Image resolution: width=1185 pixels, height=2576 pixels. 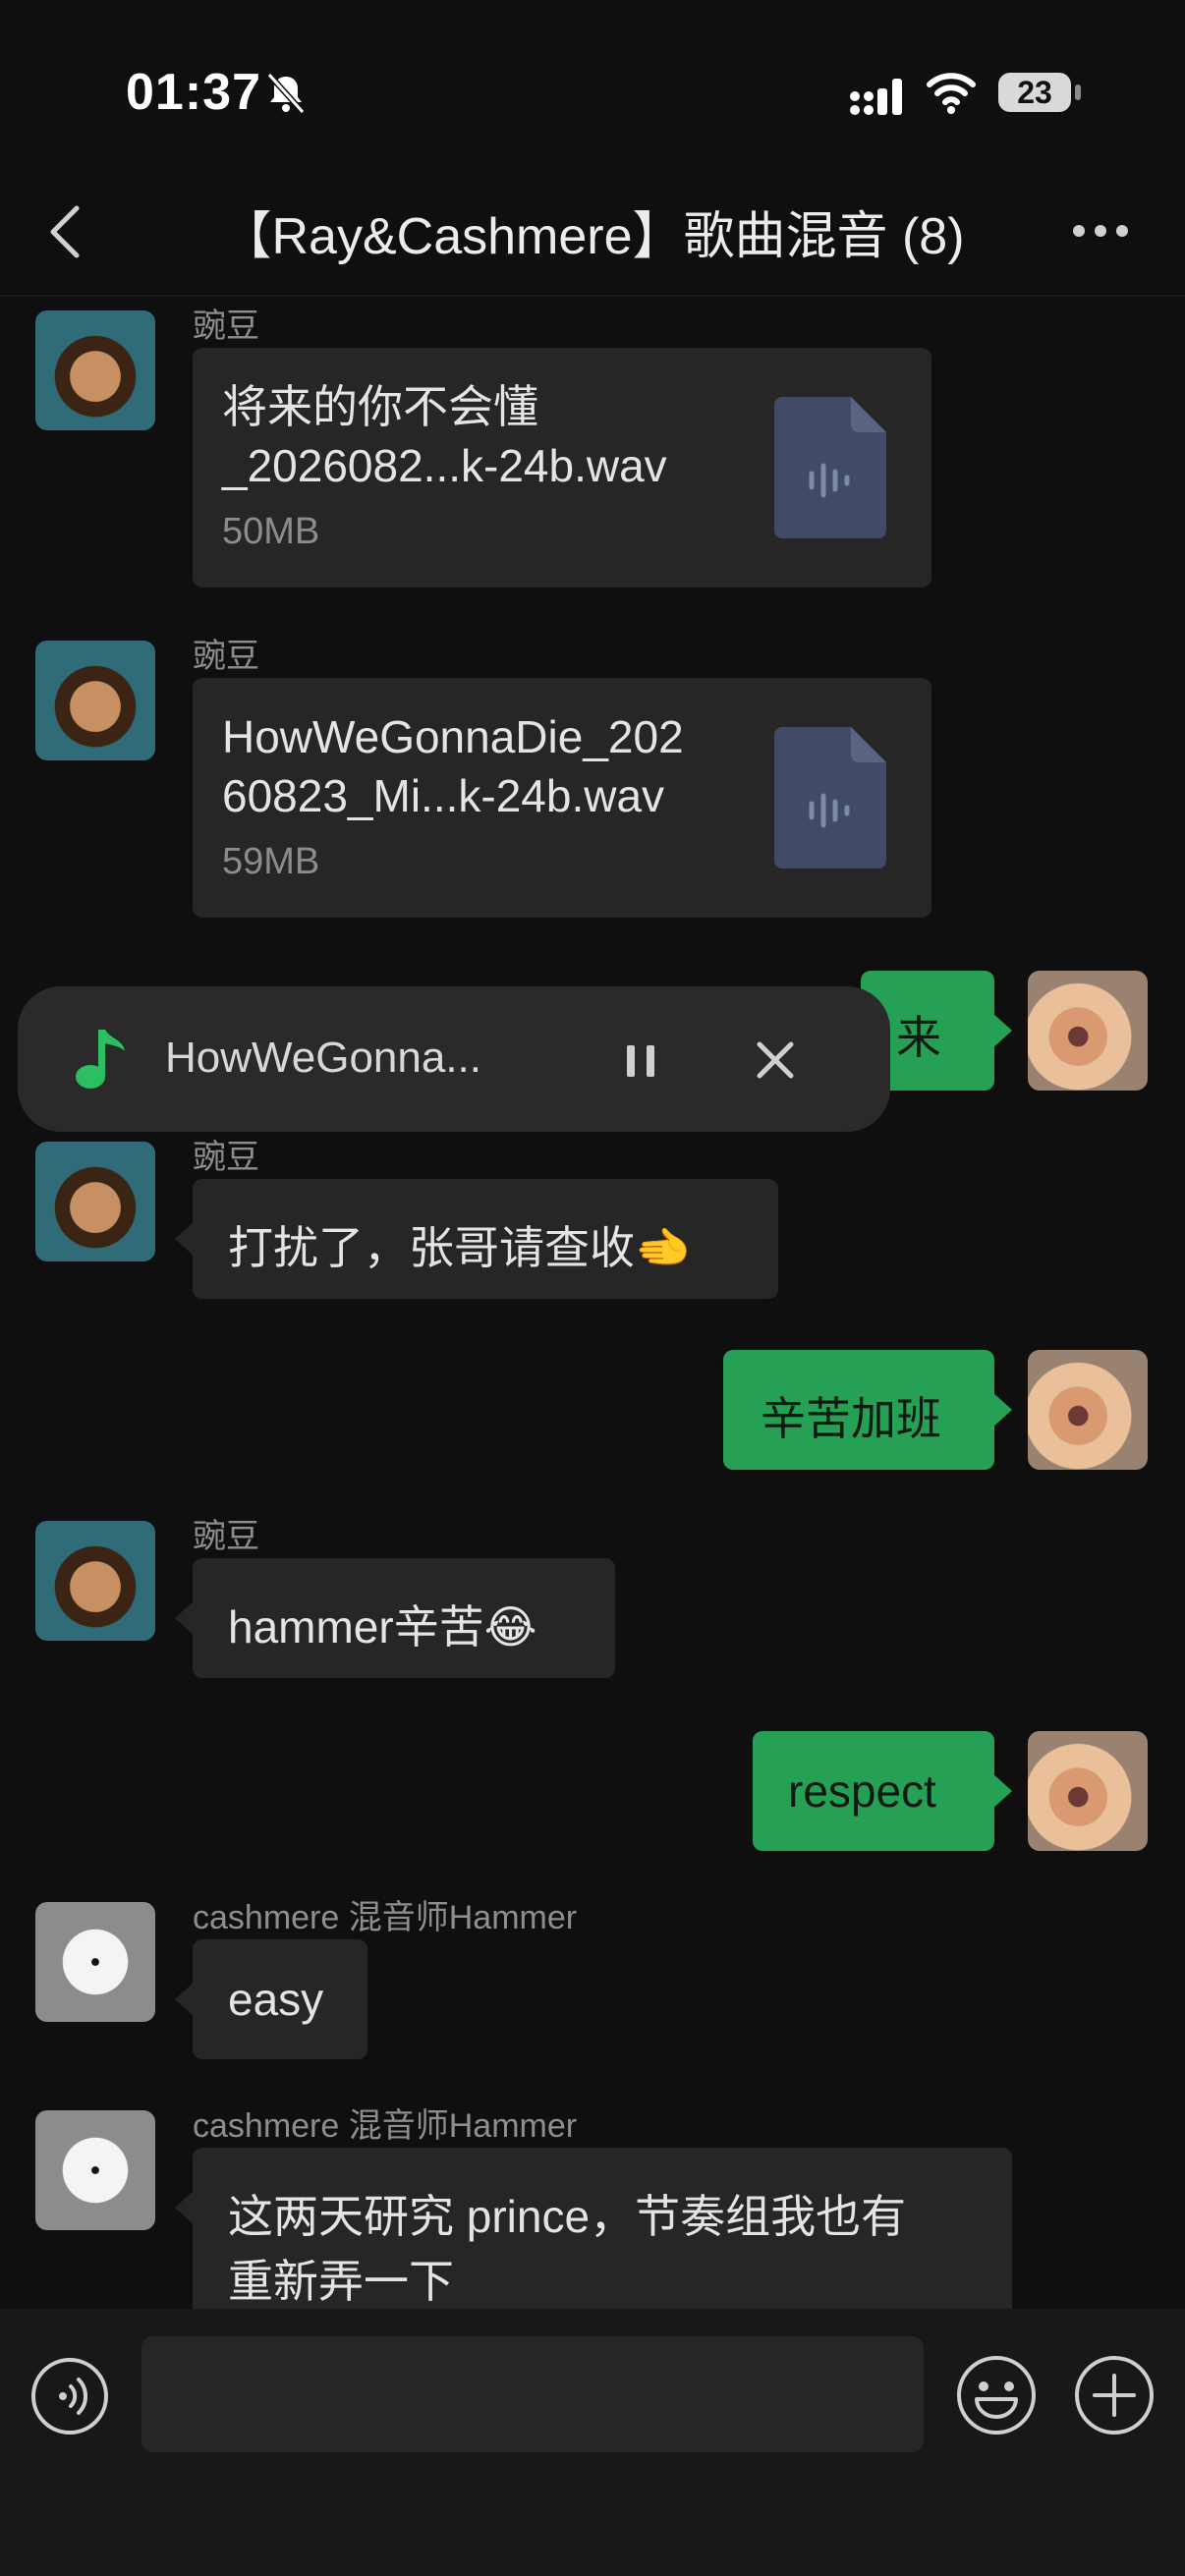 I want to click on incoming-message: 这两天研究 prince，节奏组我也有 重新弄一下, so click(x=602, y=2241).